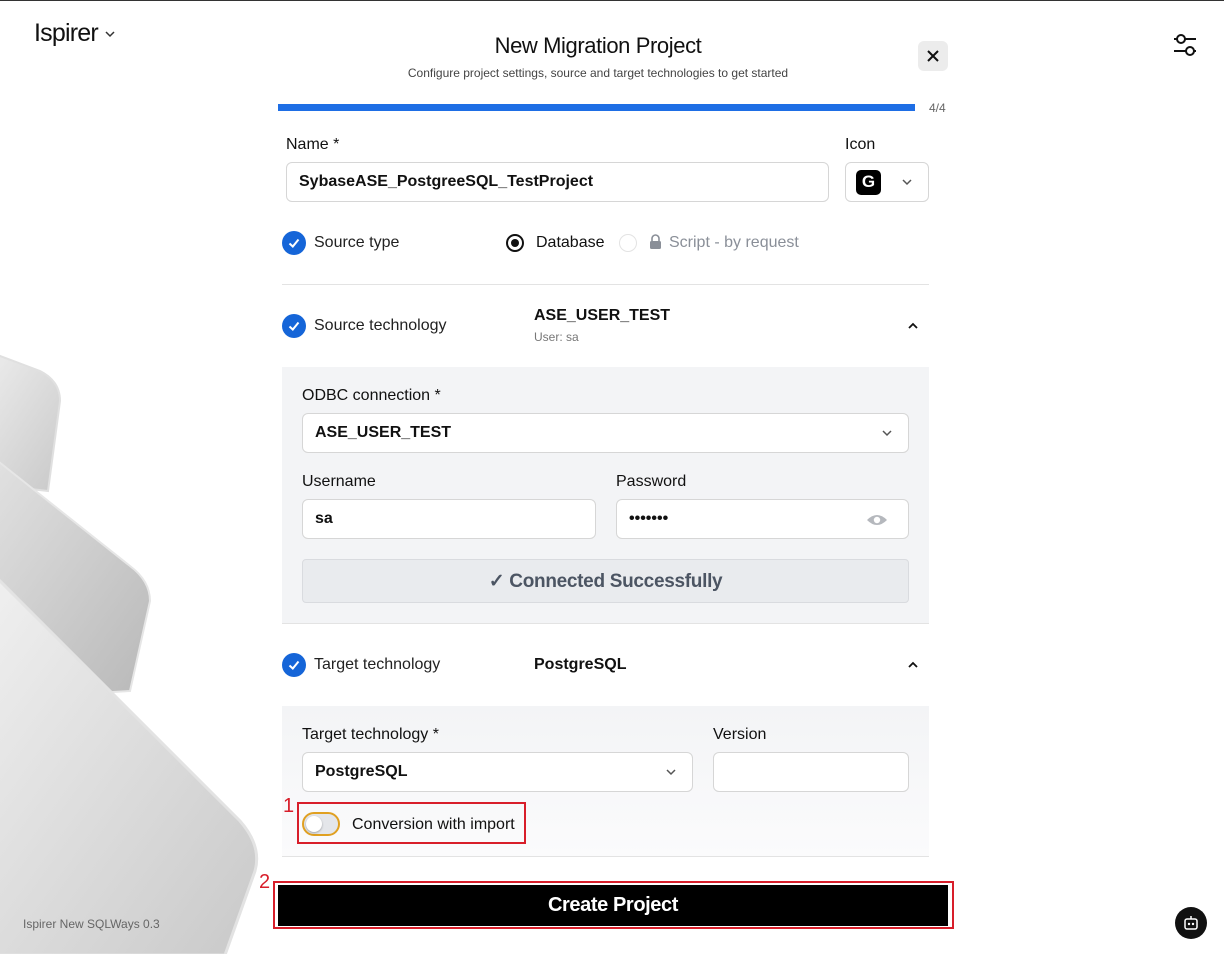 This screenshot has height=954, width=1224. I want to click on icon-label: Icon, so click(860, 144).